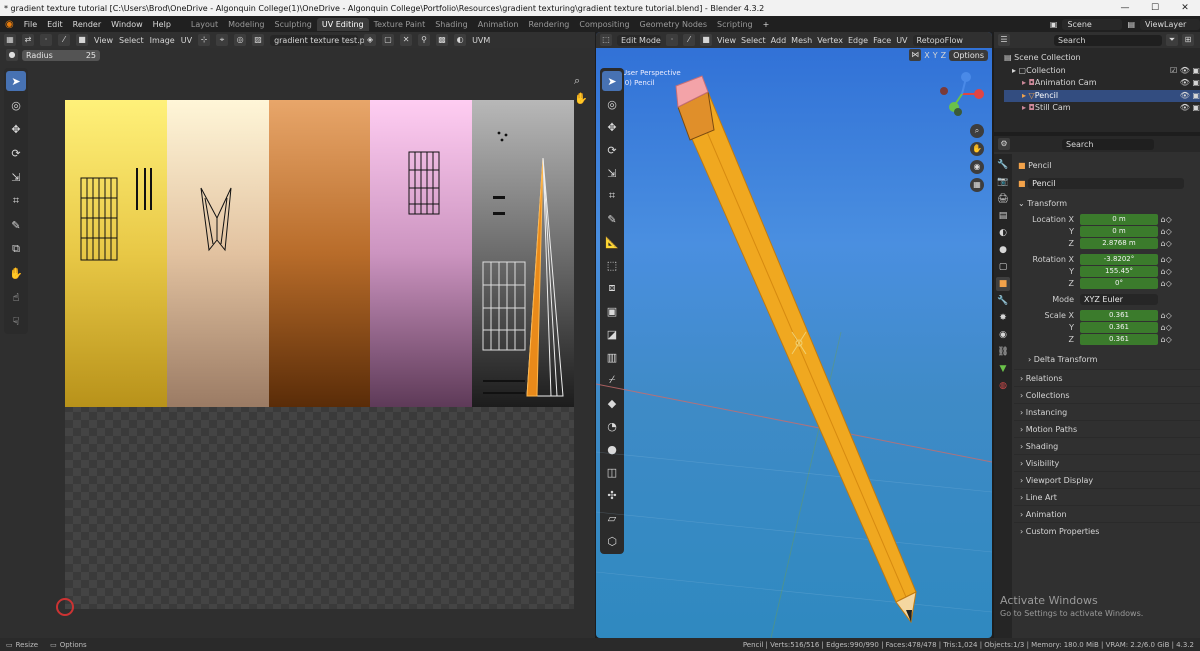 The width and height of the screenshot is (1200, 651). What do you see at coordinates (977, 185) in the screenshot?
I see `grid-view-icon: ▦` at bounding box center [977, 185].